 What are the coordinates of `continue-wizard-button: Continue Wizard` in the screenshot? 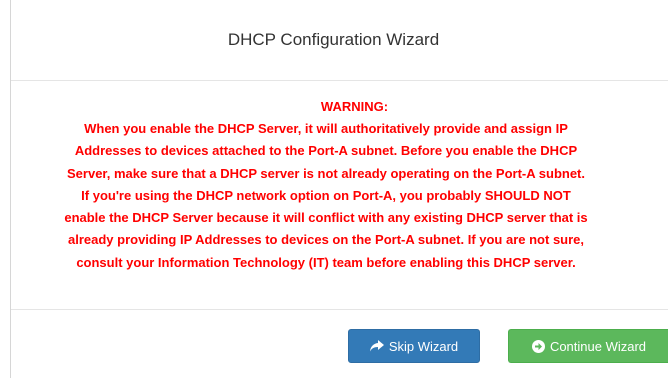 It's located at (588, 346).